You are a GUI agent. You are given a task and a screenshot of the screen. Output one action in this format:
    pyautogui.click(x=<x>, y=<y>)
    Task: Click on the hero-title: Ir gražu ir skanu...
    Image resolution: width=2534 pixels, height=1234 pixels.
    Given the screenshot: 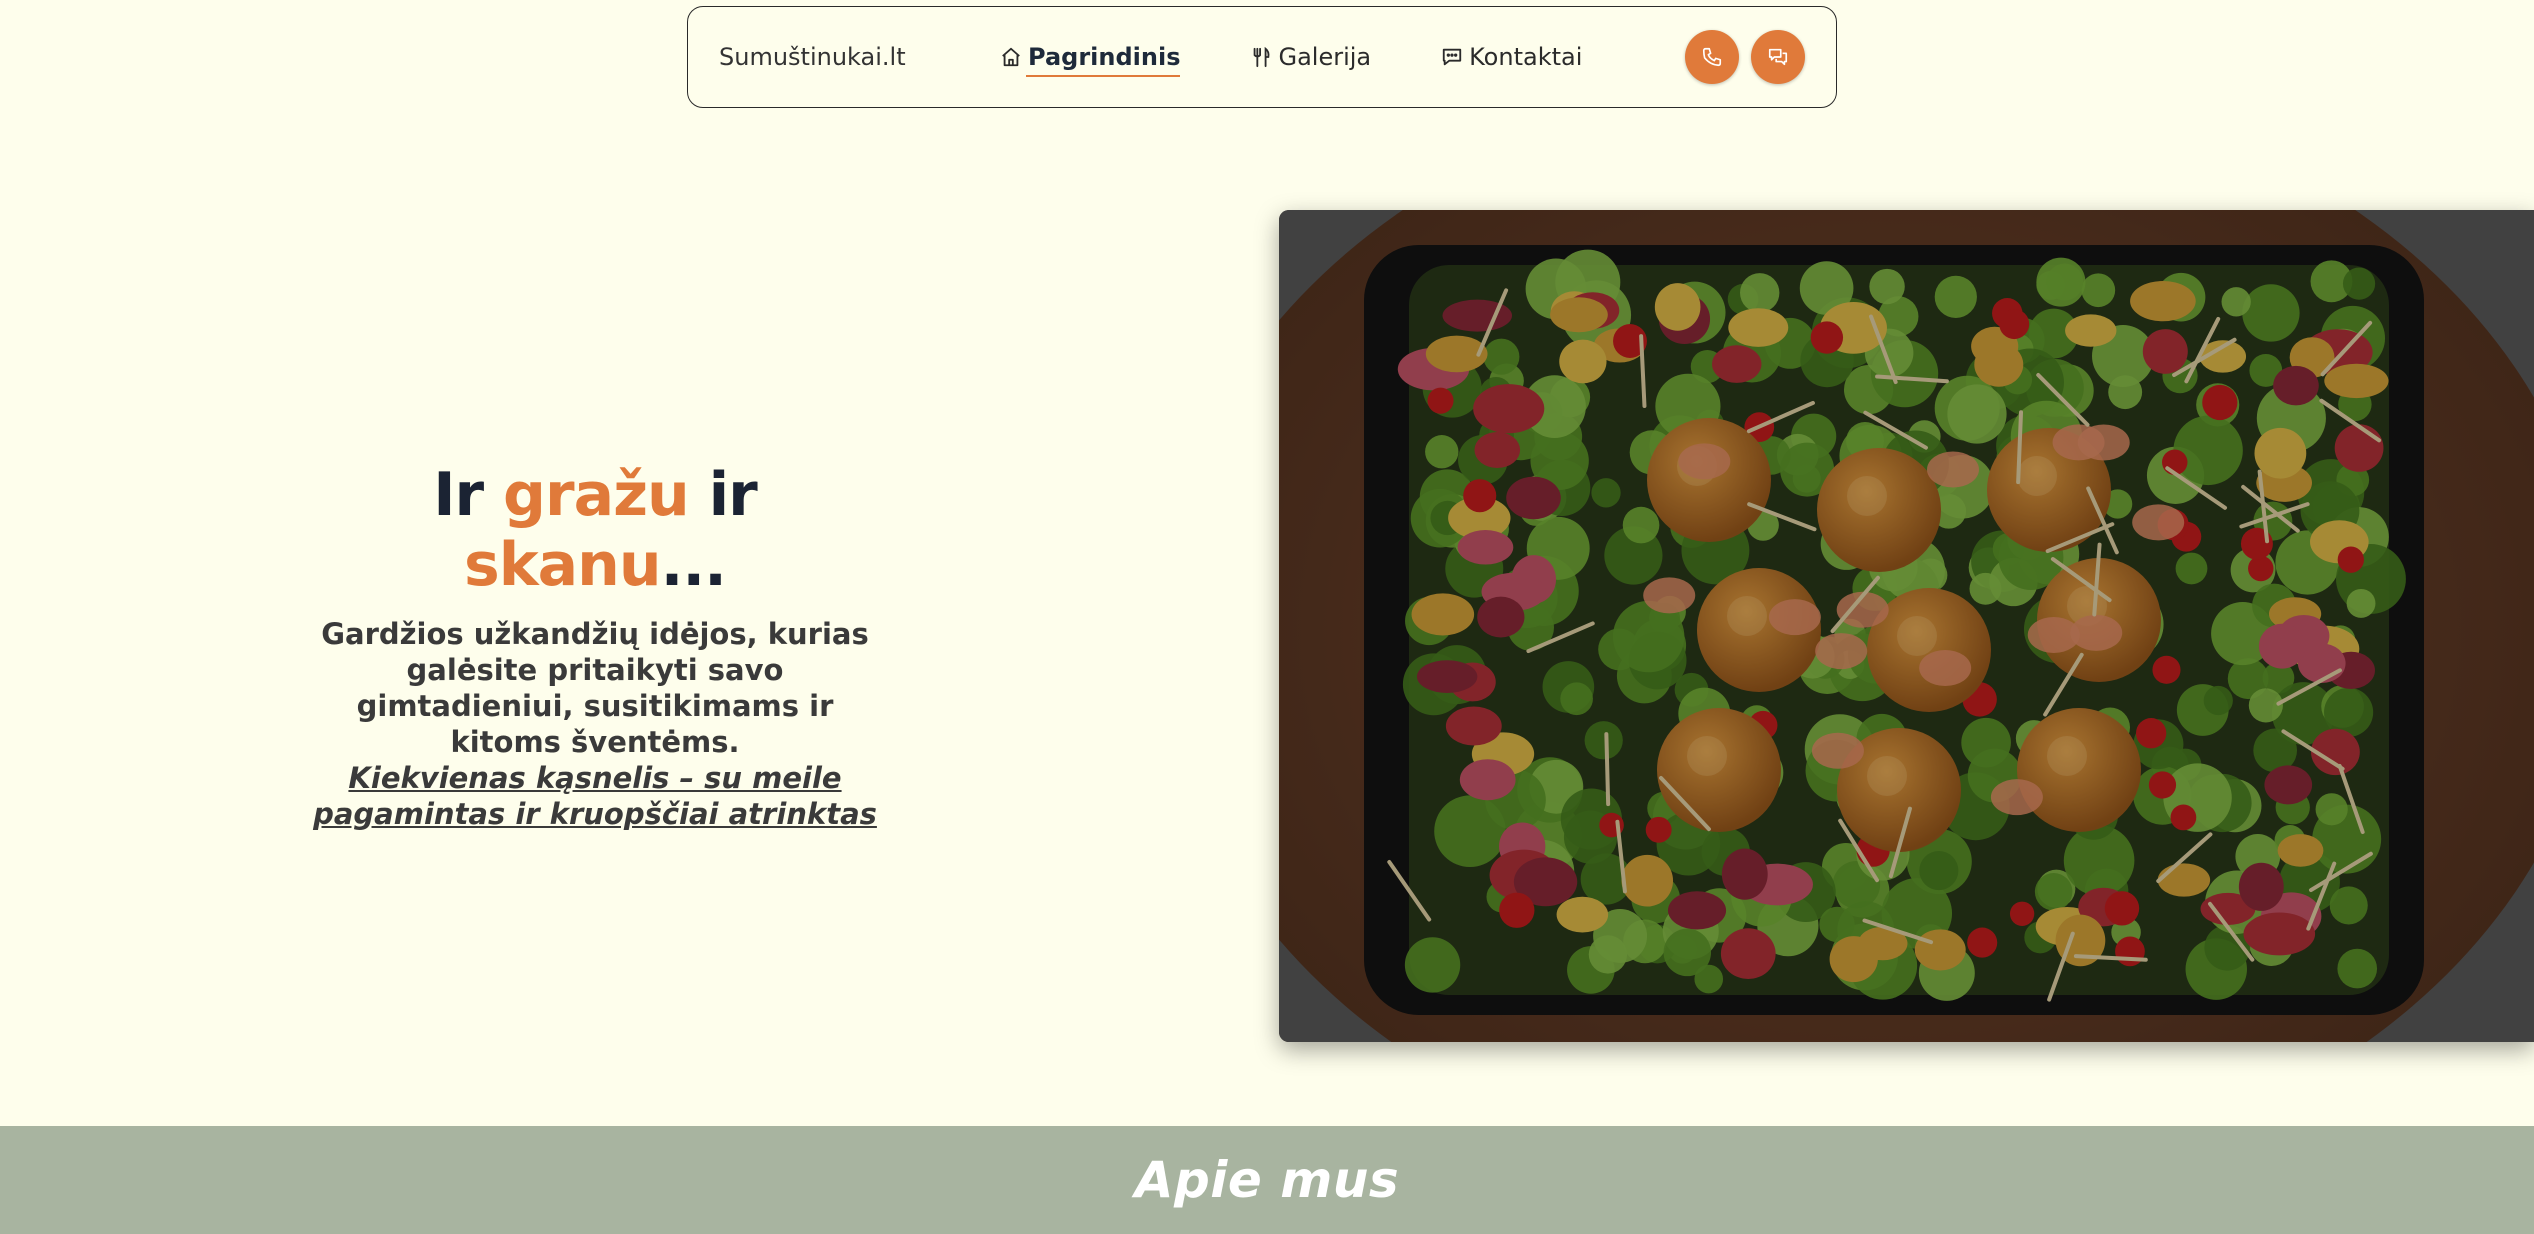 What is the action you would take?
    pyautogui.click(x=595, y=530)
    